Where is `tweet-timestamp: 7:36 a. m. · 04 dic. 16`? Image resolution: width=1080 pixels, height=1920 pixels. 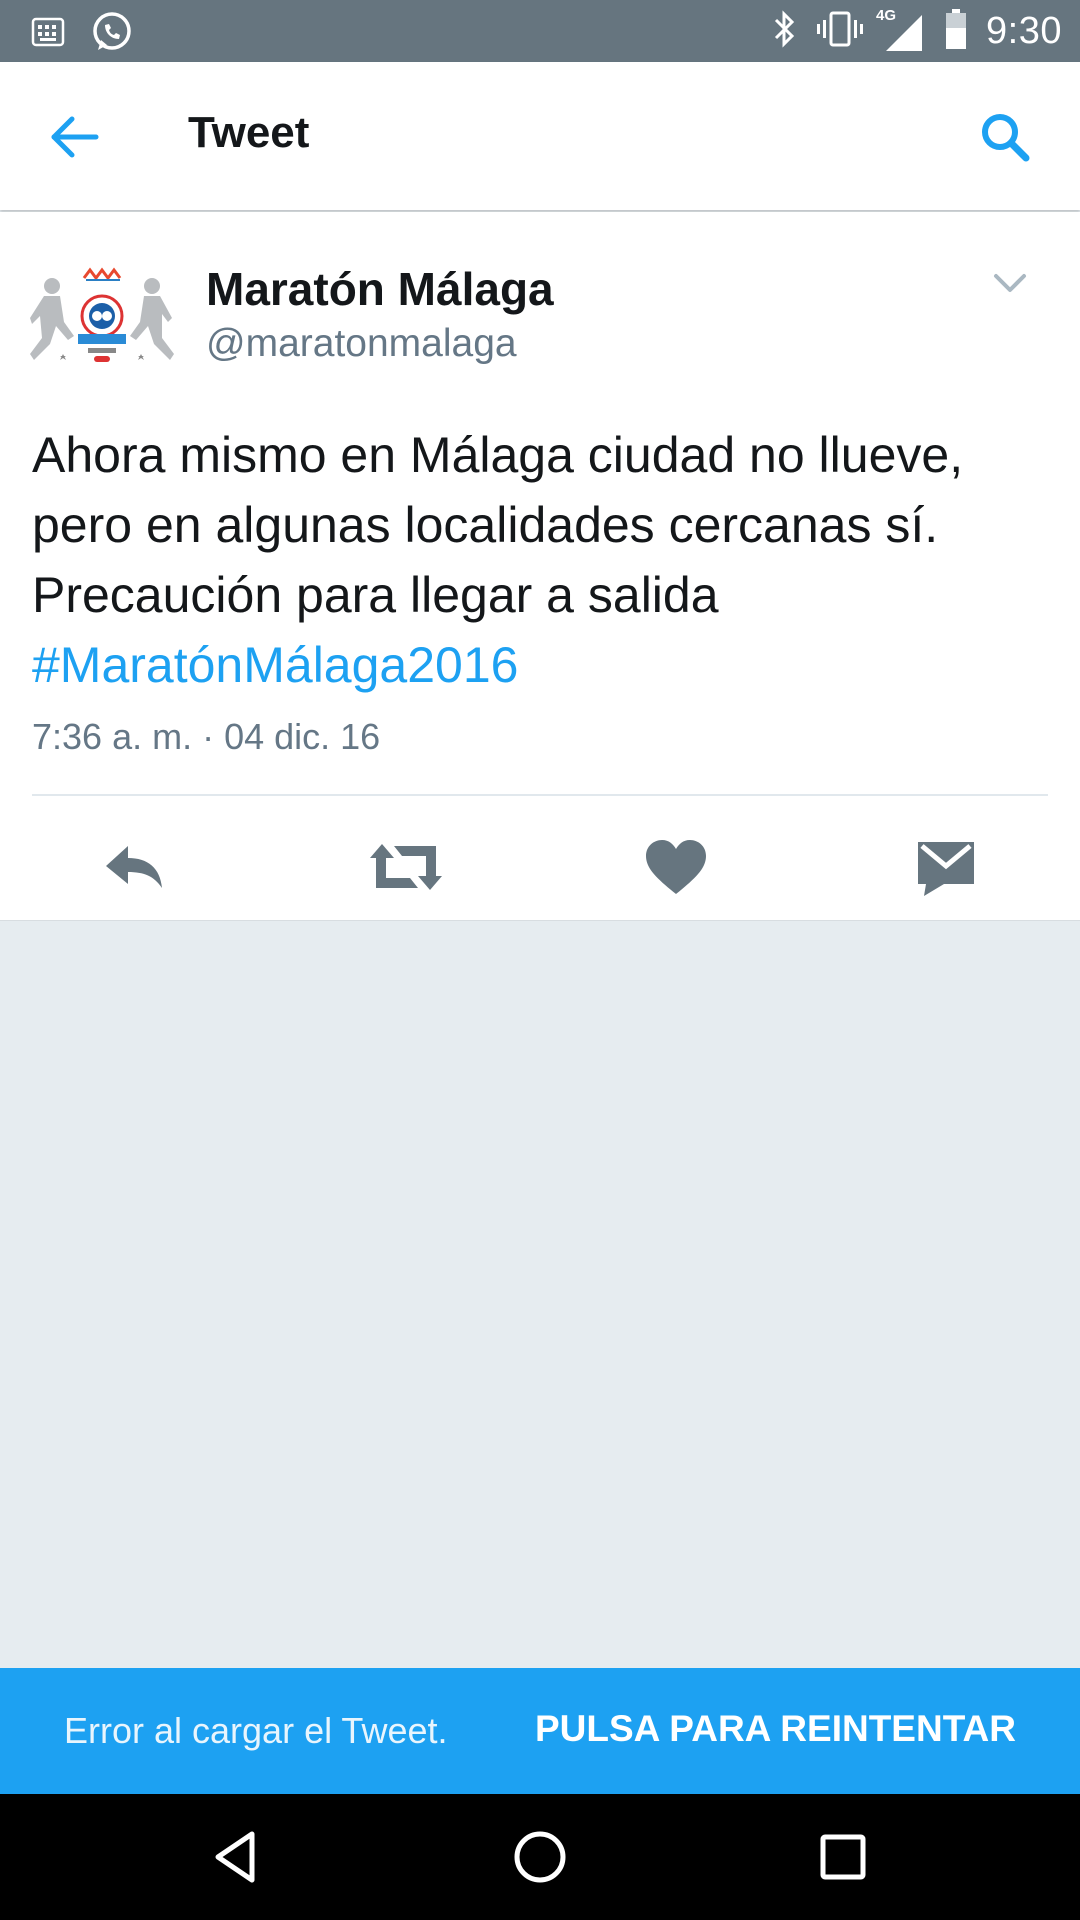
tweet-timestamp: 7:36 a. m. · 04 dic. 16 is located at coordinates (206, 736).